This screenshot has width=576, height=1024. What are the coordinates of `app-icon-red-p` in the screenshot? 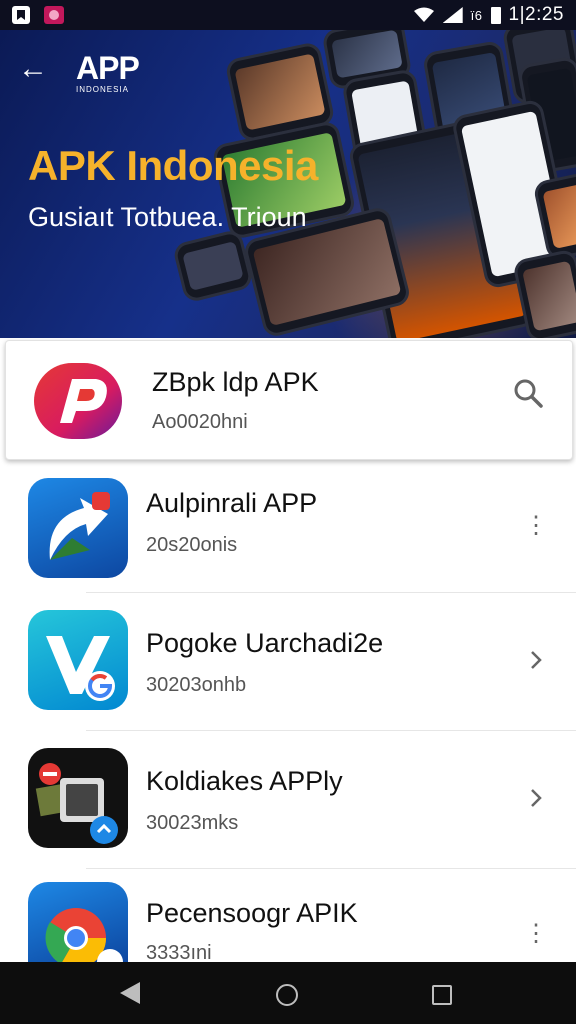 It's located at (78, 401).